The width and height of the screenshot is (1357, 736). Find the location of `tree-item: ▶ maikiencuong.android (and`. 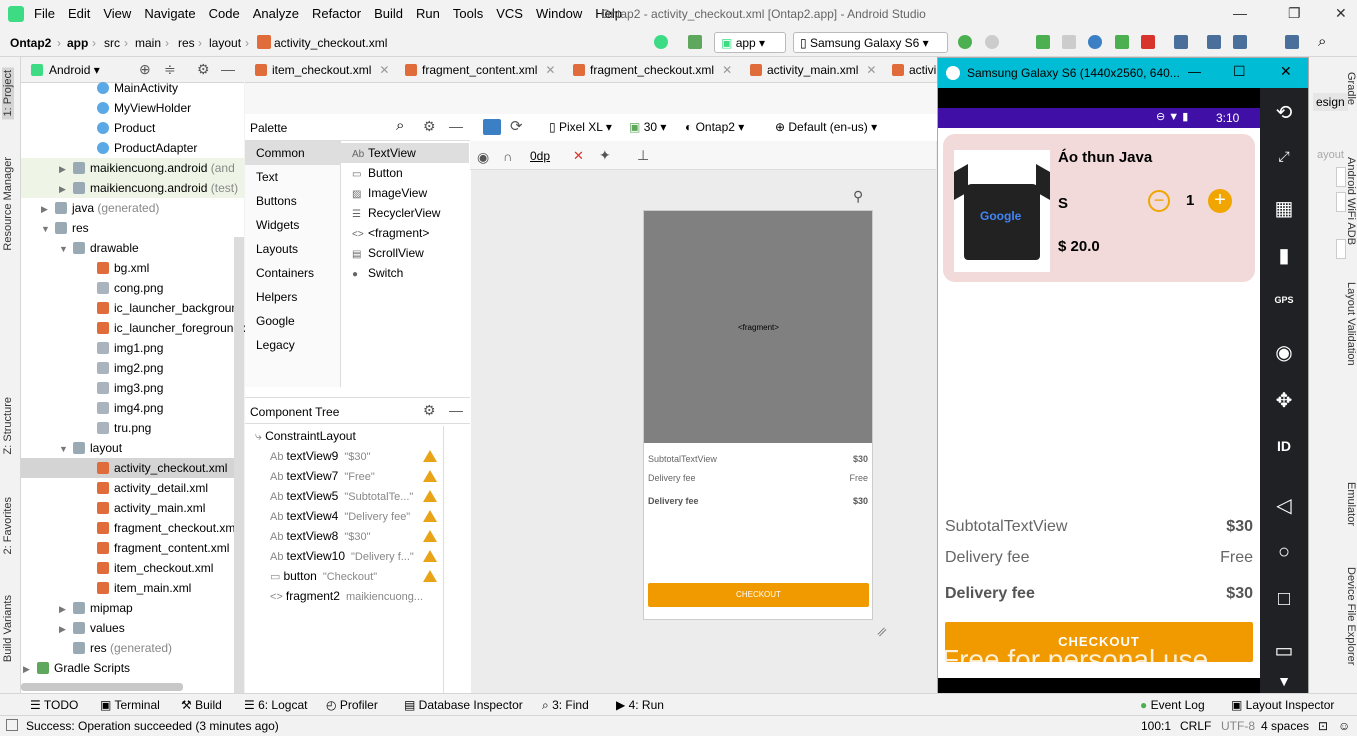

tree-item: ▶ maikiencuong.android (and is located at coordinates (132, 168).